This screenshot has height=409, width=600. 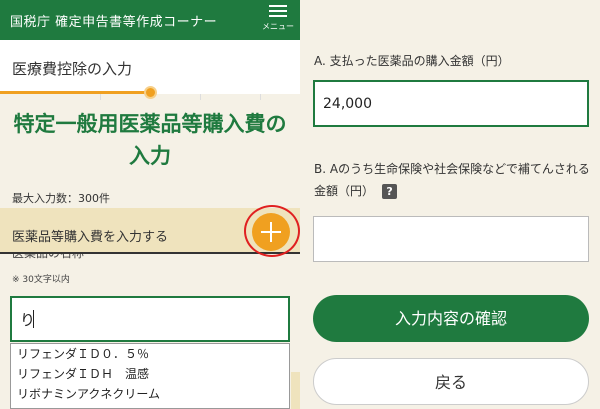 I want to click on autocomplete-list: リフェンダＩＤ０．５％ リフェンダＩＤＨ 温感 リボナミンアクネクリーム, so click(x=150, y=376).